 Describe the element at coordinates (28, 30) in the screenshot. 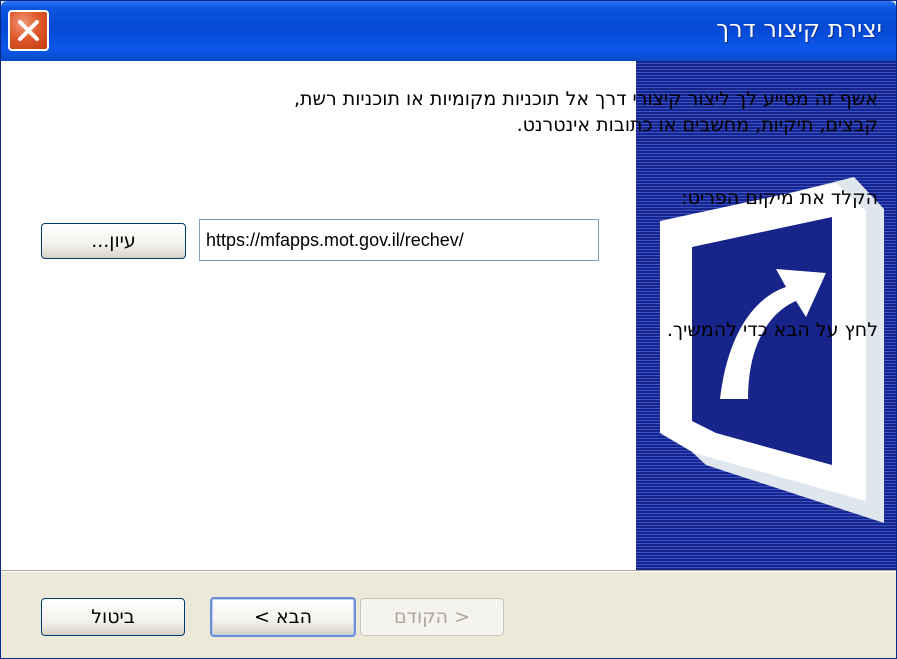

I see `close-button` at that location.